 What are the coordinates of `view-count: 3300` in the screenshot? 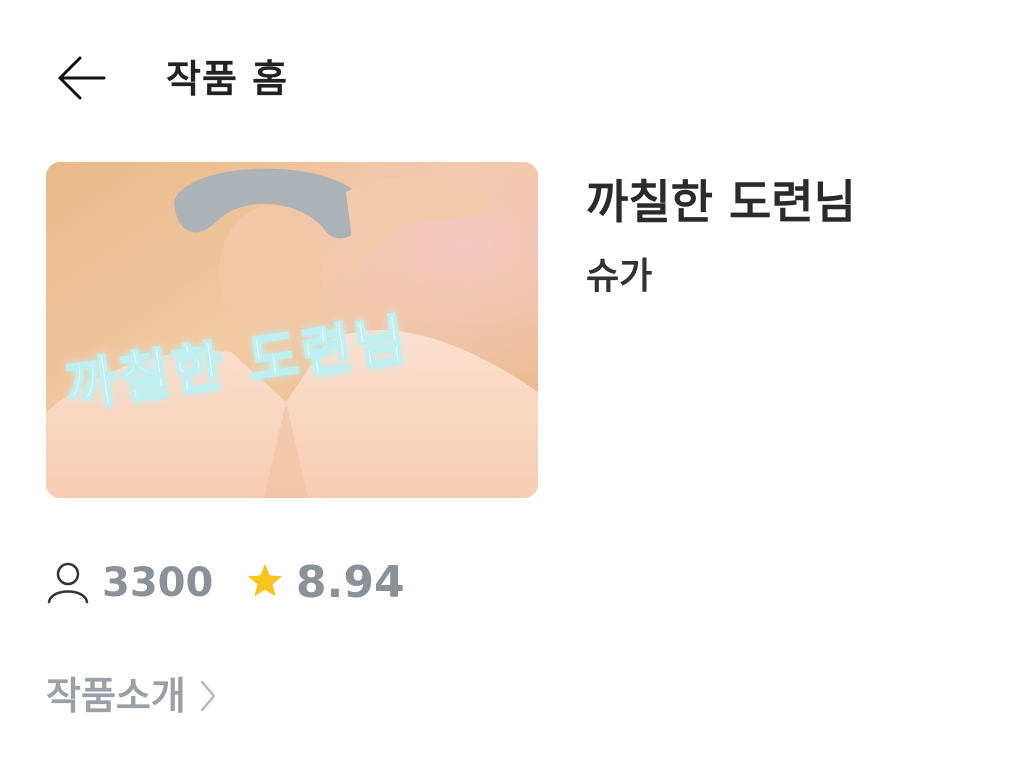 It's located at (158, 583).